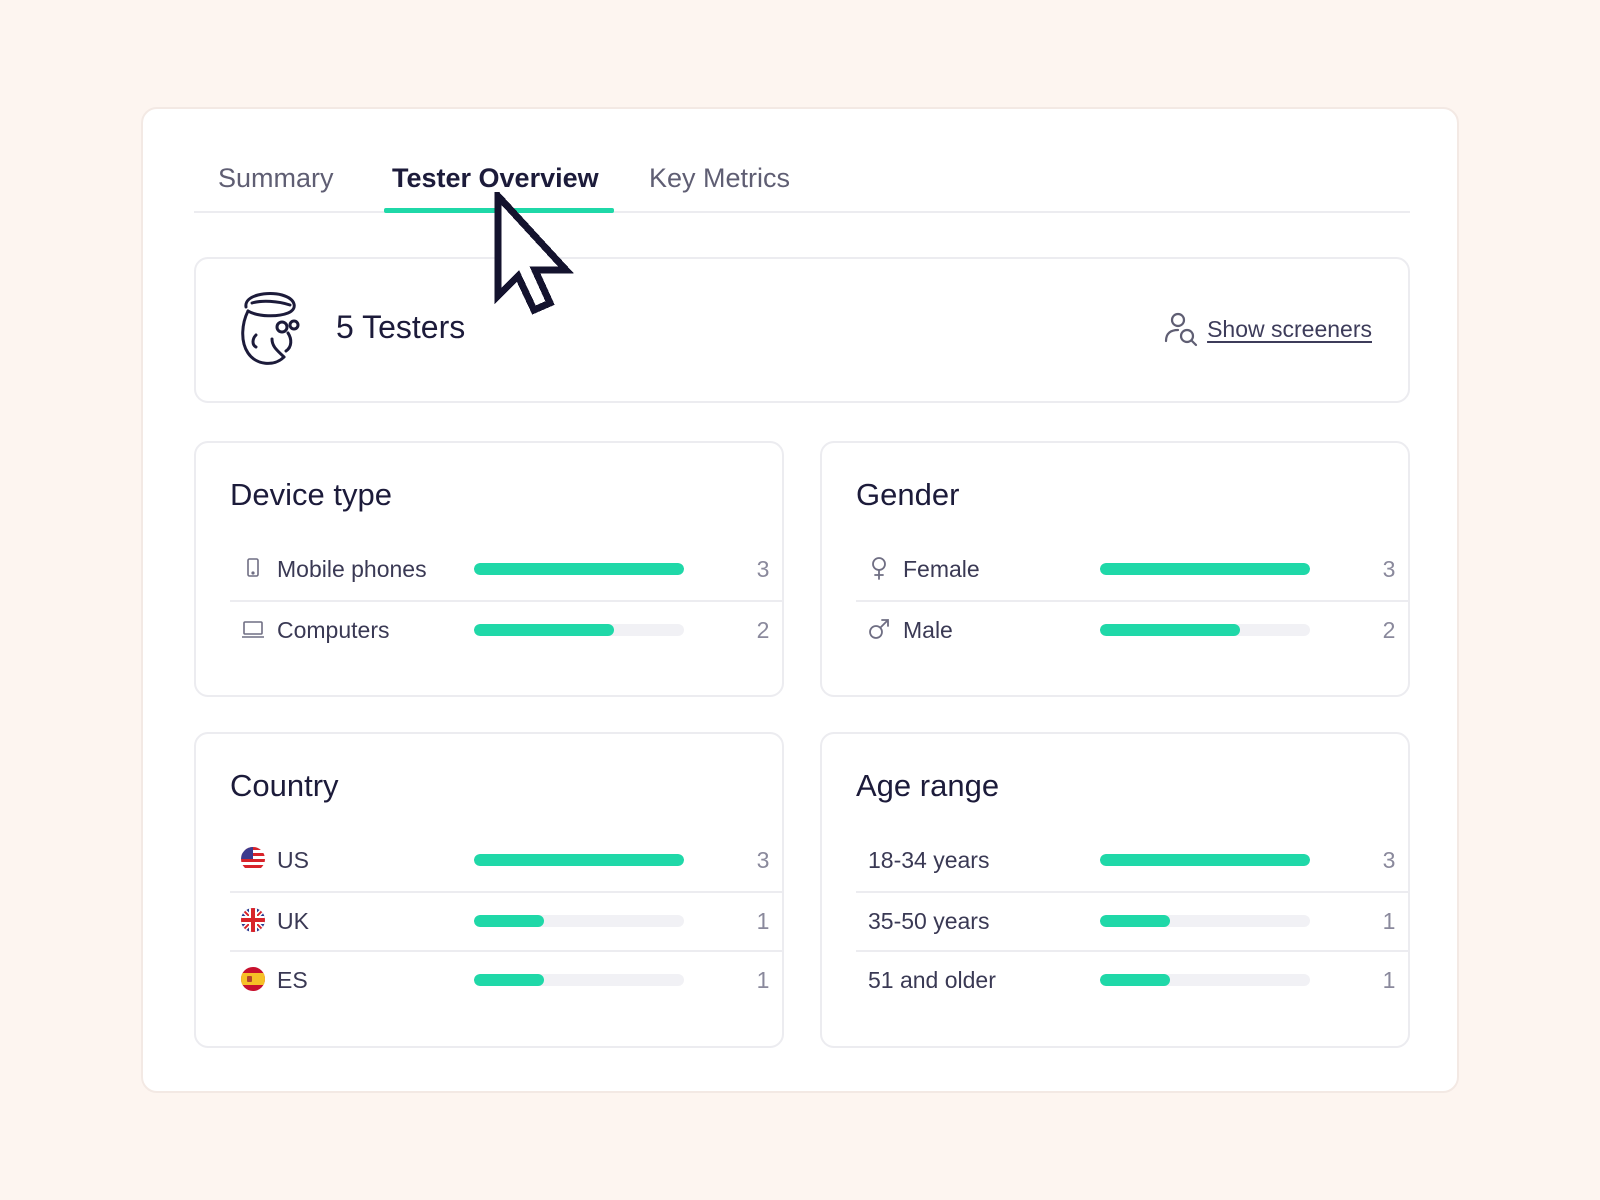 Image resolution: width=1600 pixels, height=1200 pixels. What do you see at coordinates (928, 785) in the screenshot?
I see `age-range-title: Age range` at bounding box center [928, 785].